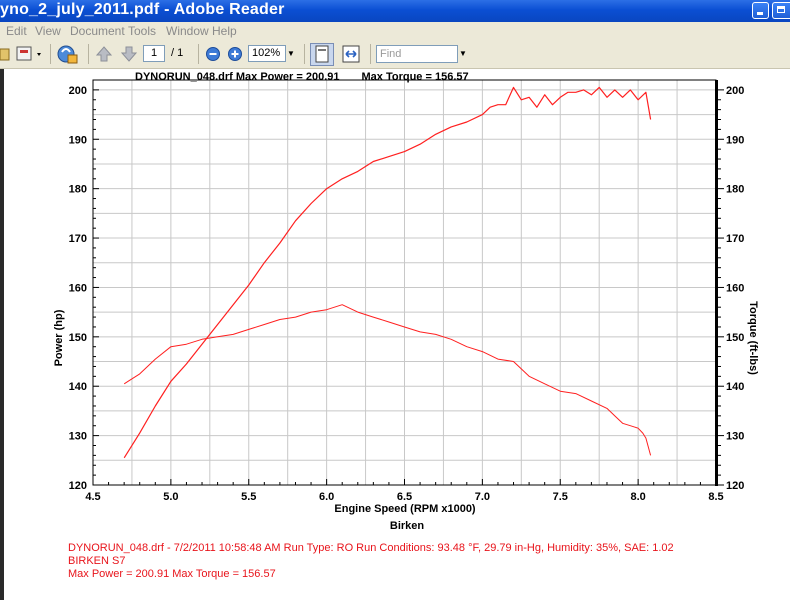  I want to click on page-number-input: 1, so click(154, 53).